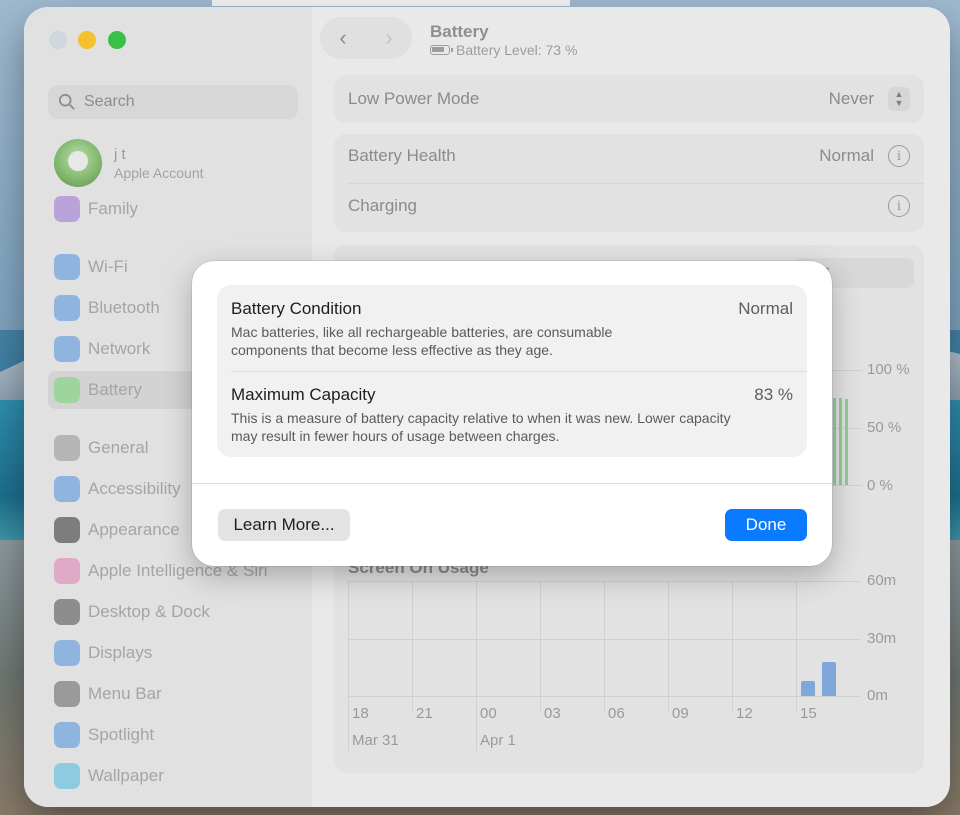 The width and height of the screenshot is (960, 815). I want to click on sidebar-item-spotlight: Spotlight, so click(173, 735).